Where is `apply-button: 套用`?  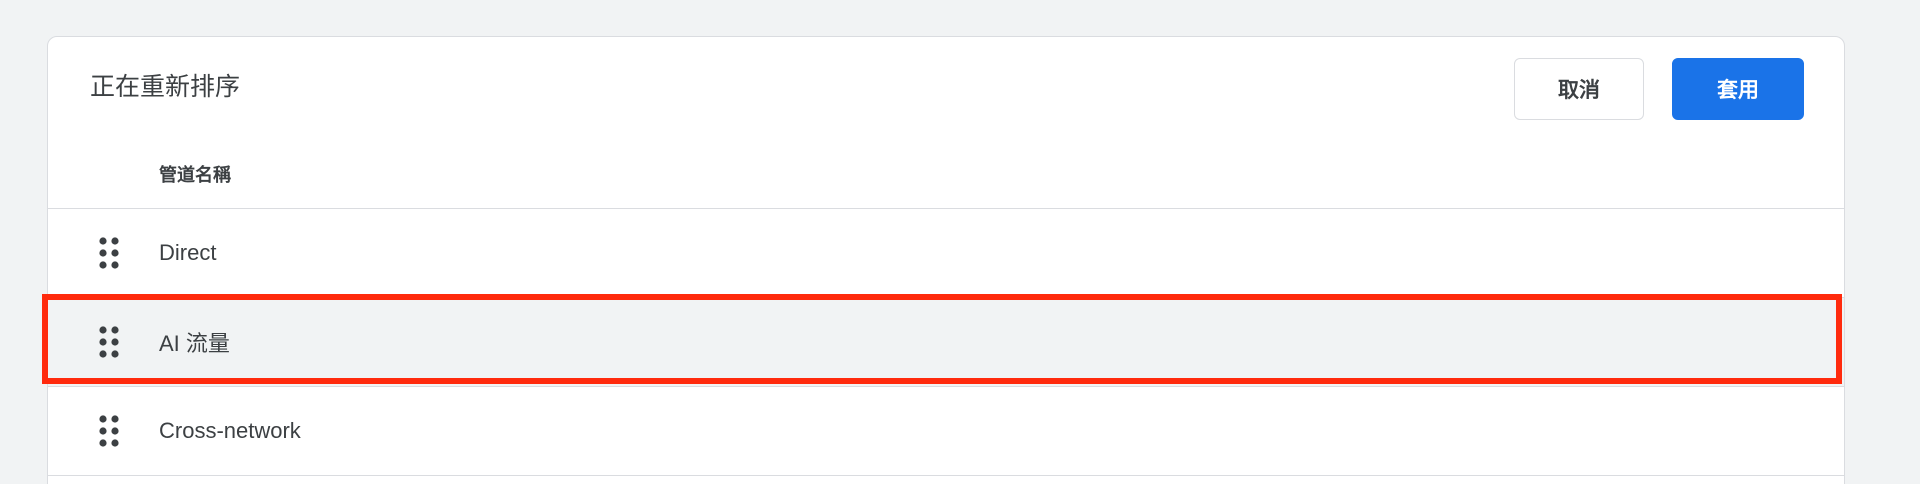
apply-button: 套用 is located at coordinates (1738, 89).